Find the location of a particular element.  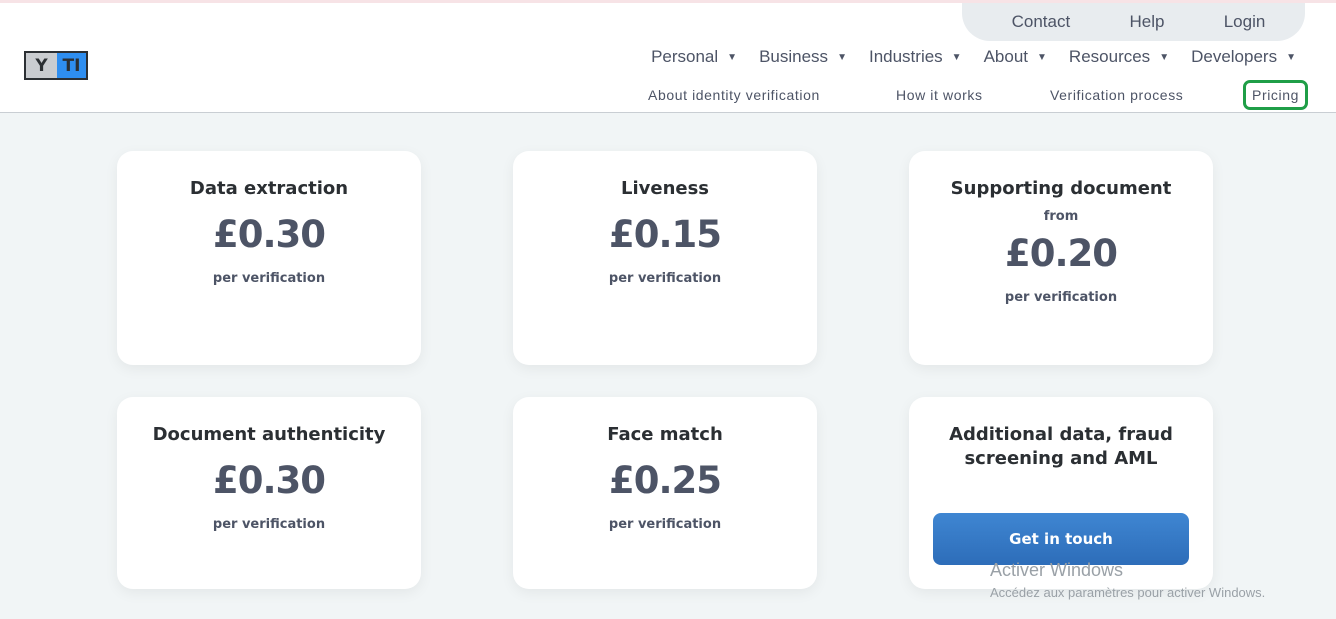

get-in-touch-button: Get in touch is located at coordinates (1061, 539).